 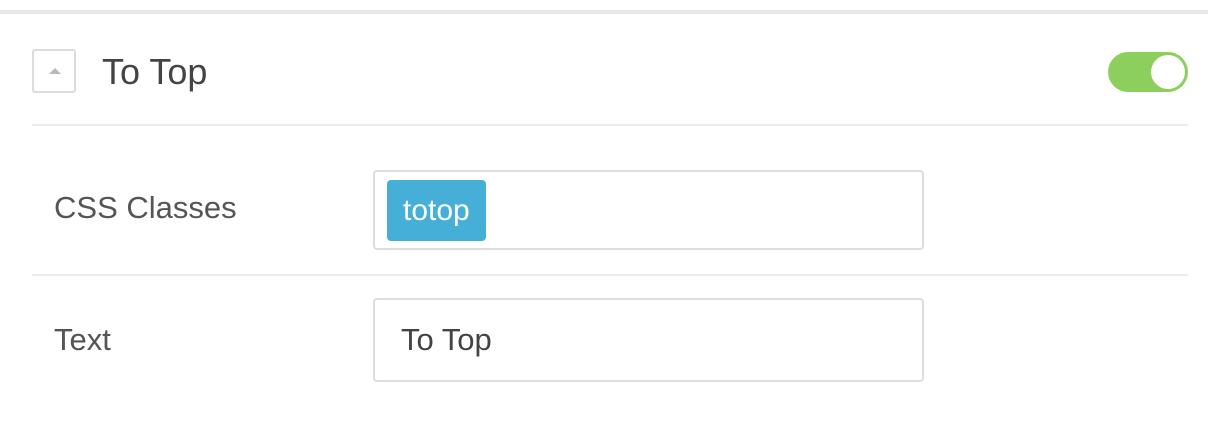 What do you see at coordinates (436, 210) in the screenshot?
I see `css-class-tag: totop` at bounding box center [436, 210].